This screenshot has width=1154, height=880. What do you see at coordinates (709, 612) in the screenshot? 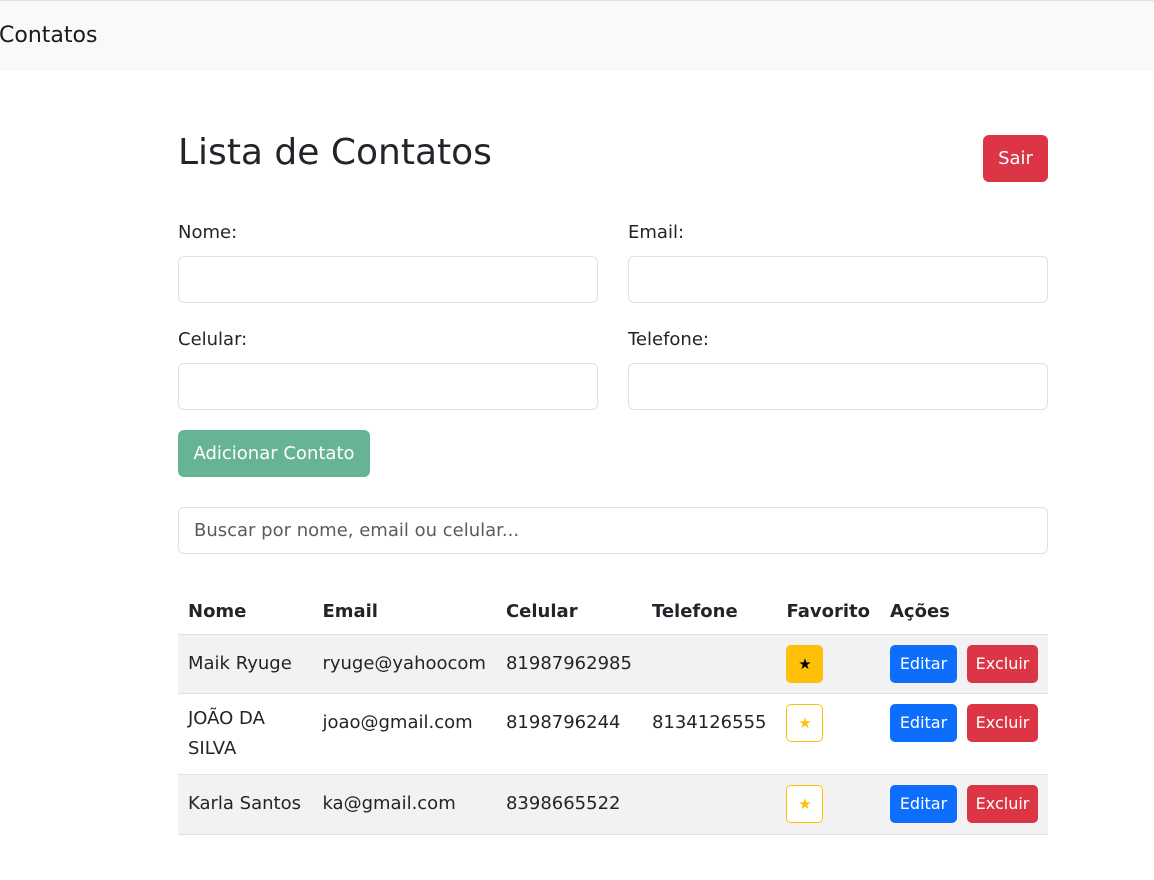
I see `header-telefone: Telefone` at bounding box center [709, 612].